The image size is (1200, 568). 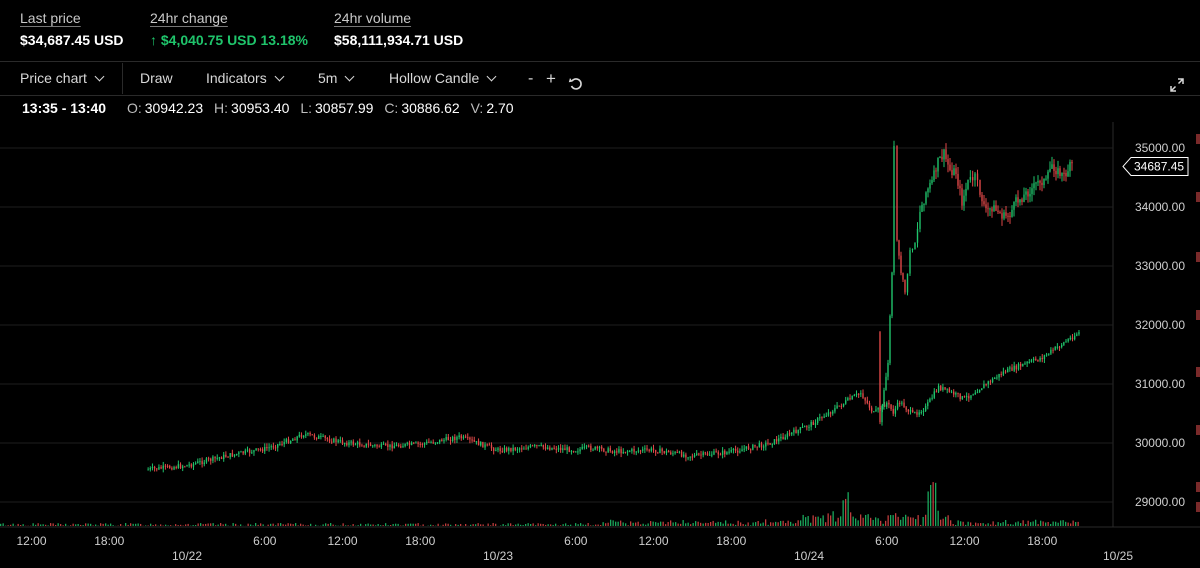 I want to click on indicators-dropdown: Indicators, so click(x=245, y=78).